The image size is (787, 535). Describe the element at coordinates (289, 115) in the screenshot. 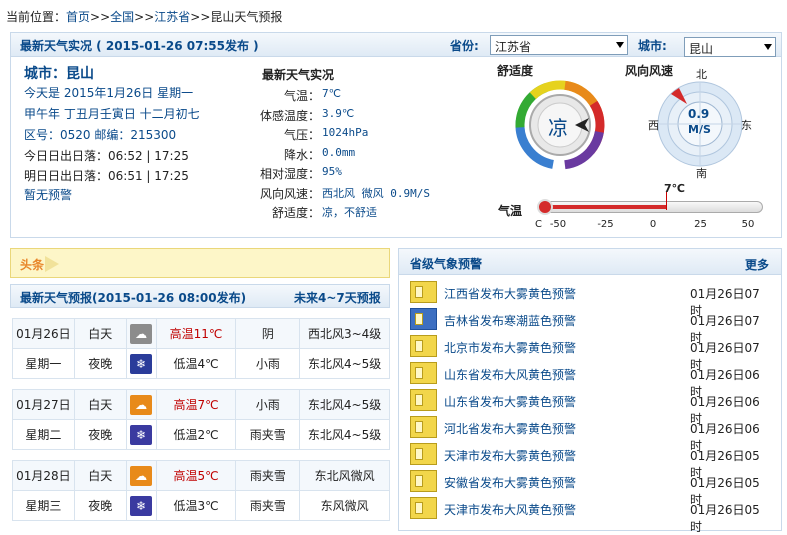

I see `live-obs-label: 体感温度：` at that location.